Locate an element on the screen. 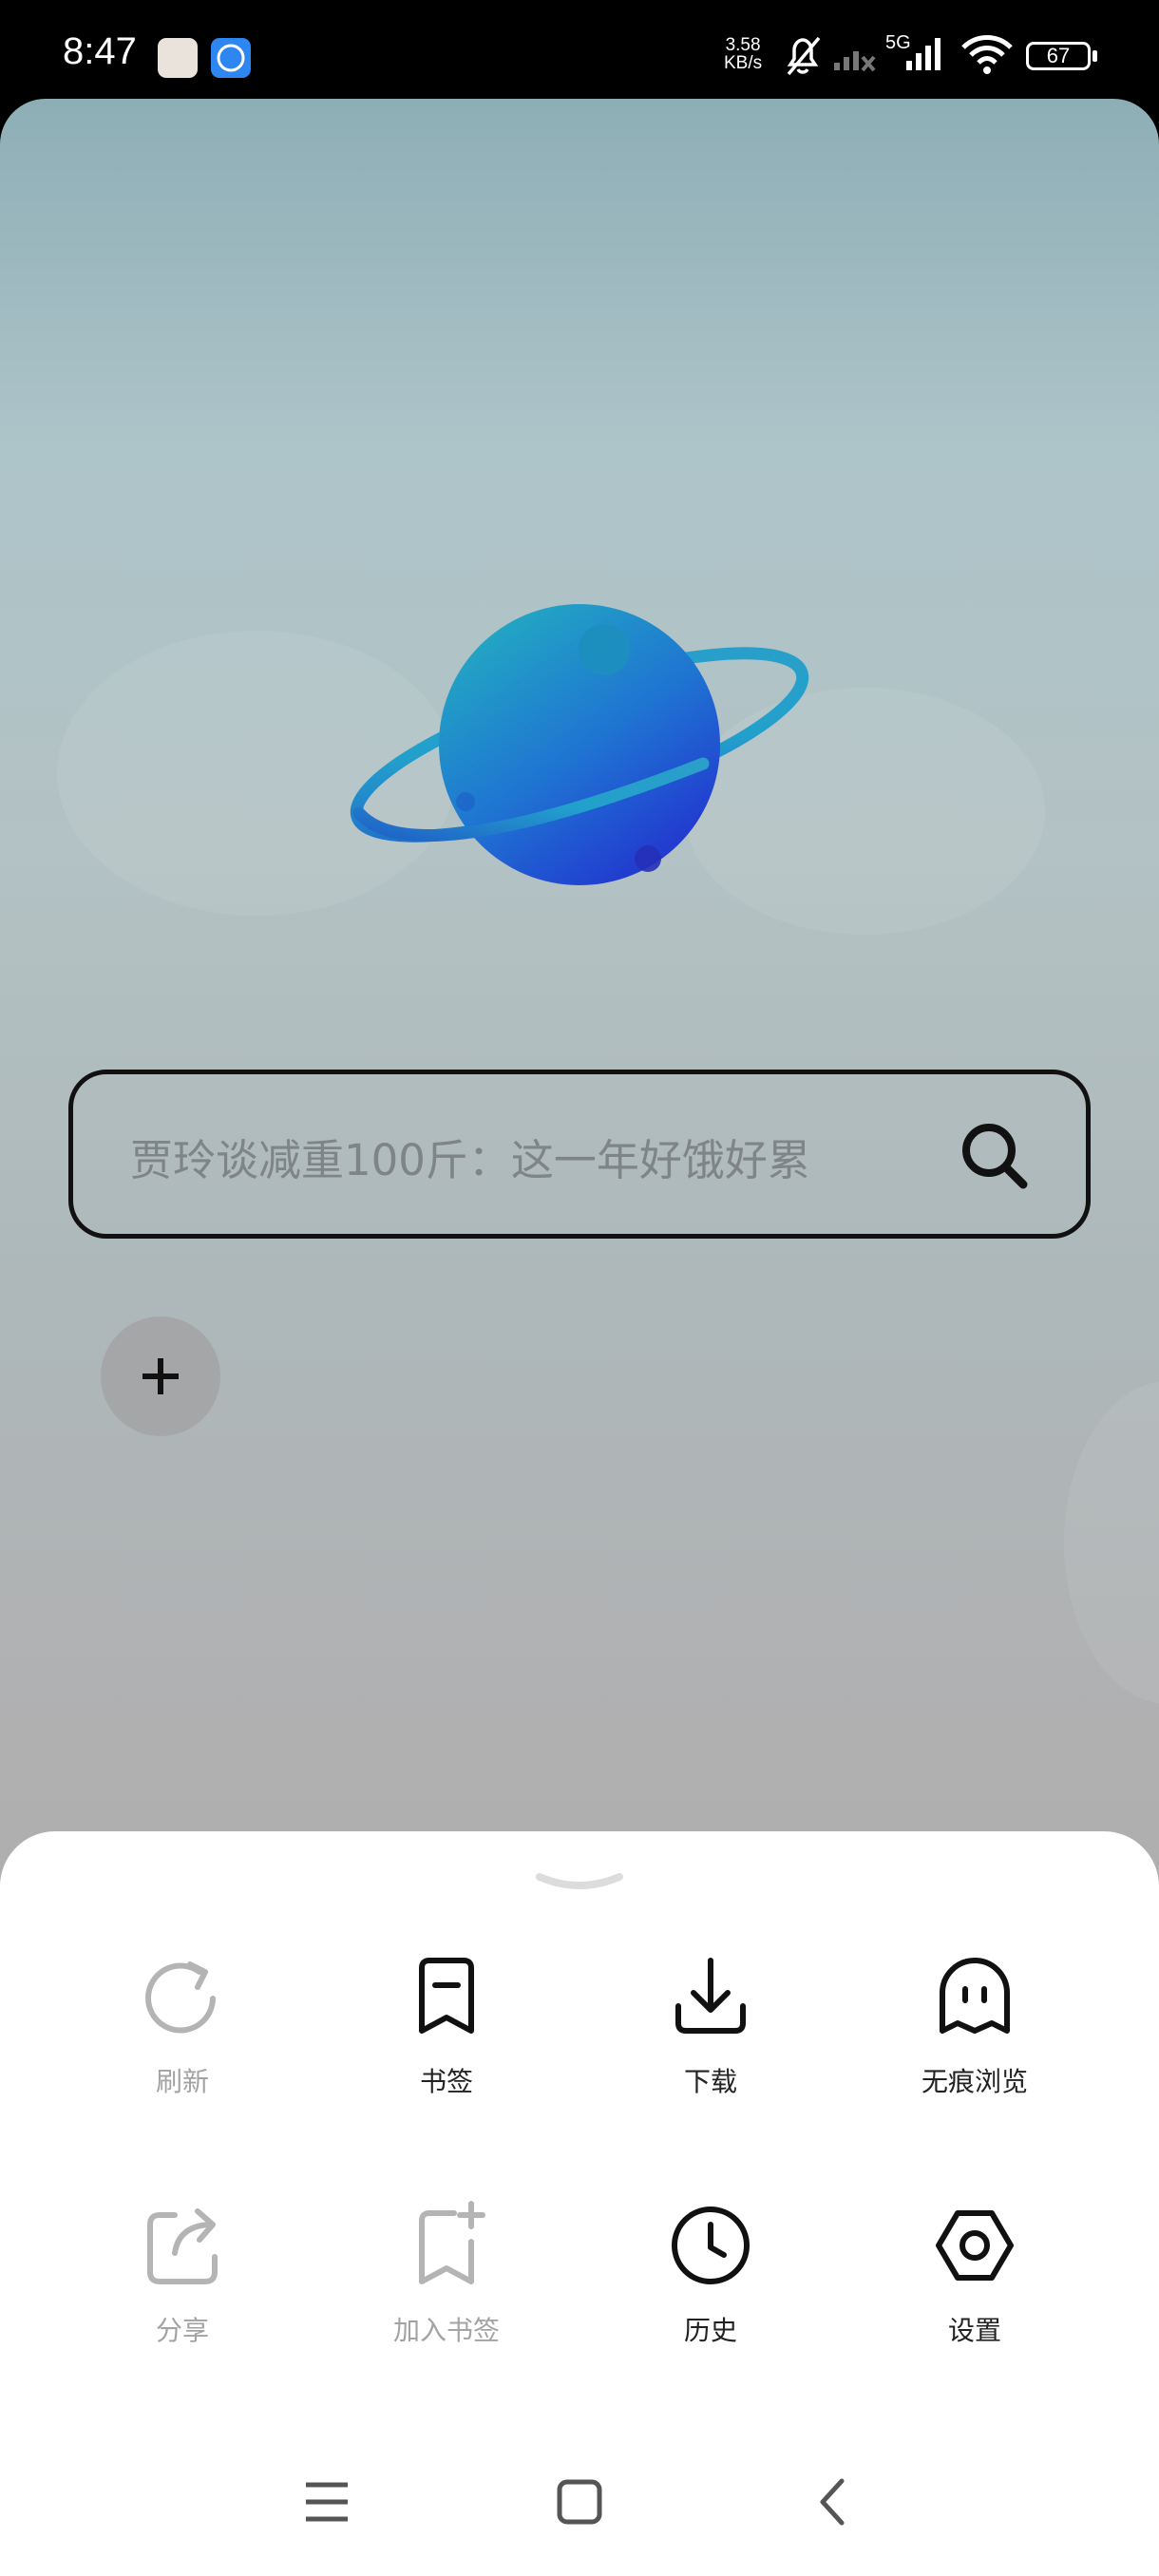 The width and height of the screenshot is (1159, 2576). search-placeholder: 贾玲谈减重100斤：这一年好饿好累 is located at coordinates (470, 1156).